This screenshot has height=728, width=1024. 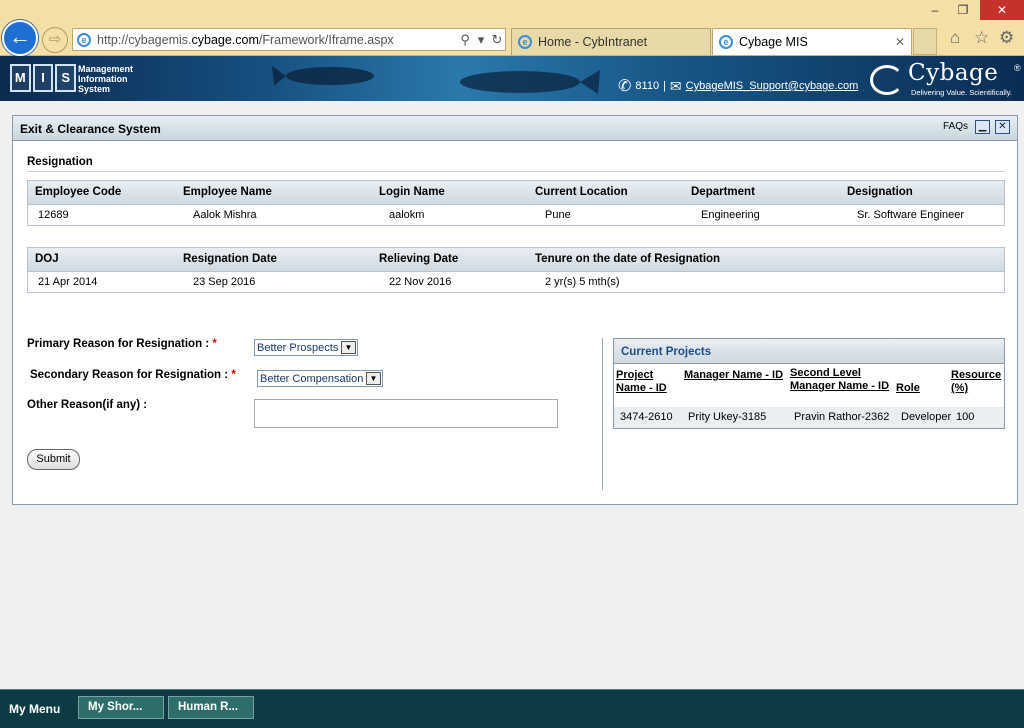 What do you see at coordinates (1006, 38) in the screenshot?
I see `gear-icon: ⚙` at bounding box center [1006, 38].